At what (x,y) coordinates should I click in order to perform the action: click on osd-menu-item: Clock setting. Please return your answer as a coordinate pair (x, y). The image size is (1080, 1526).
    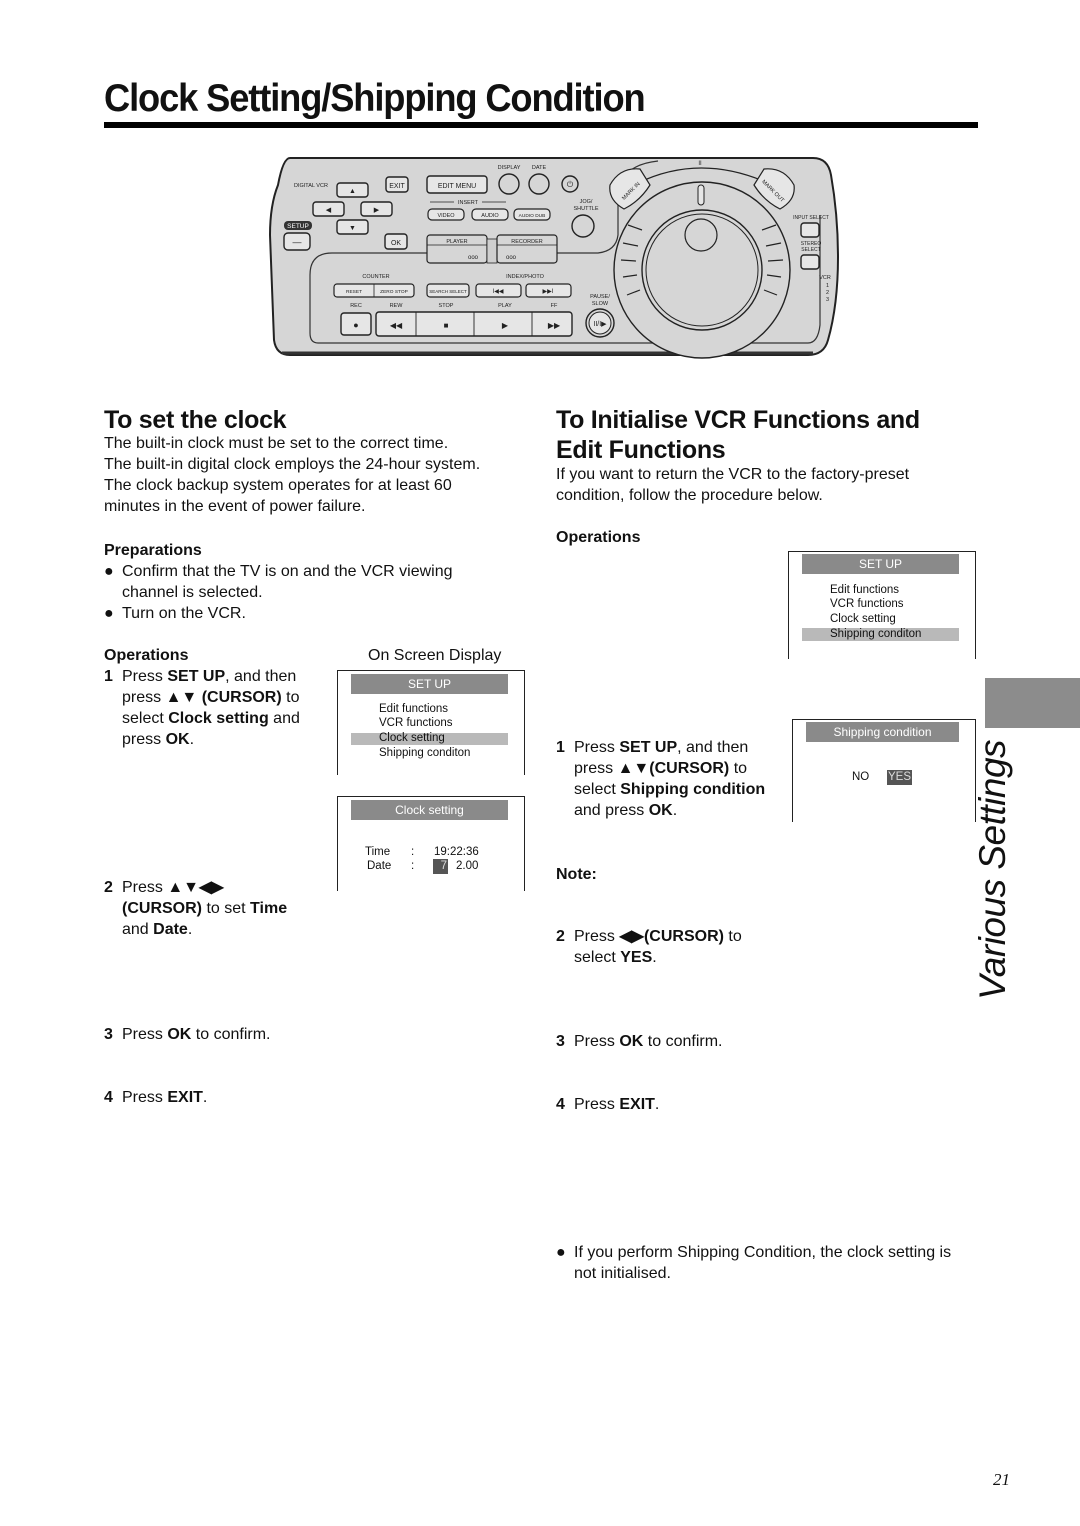
    Looking at the image, I should click on (863, 619).